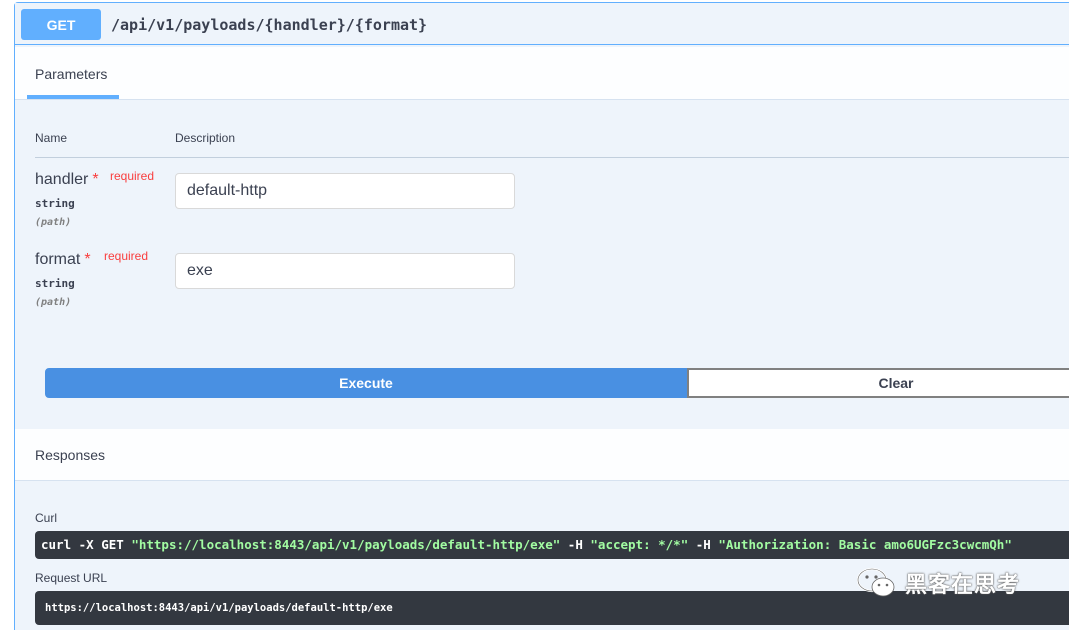 The image size is (1069, 630). I want to click on request-url-label: Request URL, so click(71, 578).